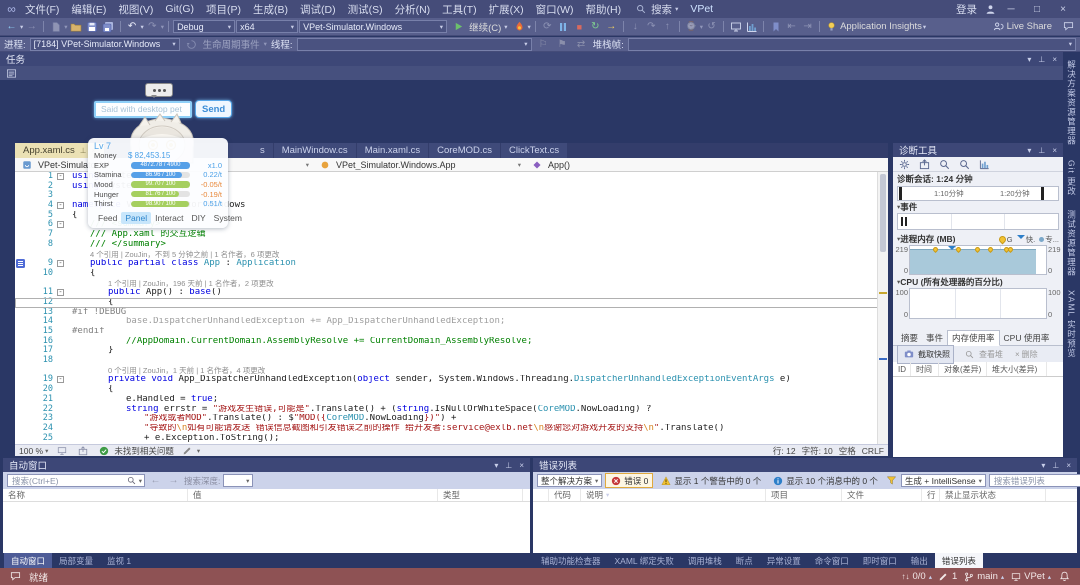 The image size is (1080, 585). I want to click on profile-icon, so click(990, 9).